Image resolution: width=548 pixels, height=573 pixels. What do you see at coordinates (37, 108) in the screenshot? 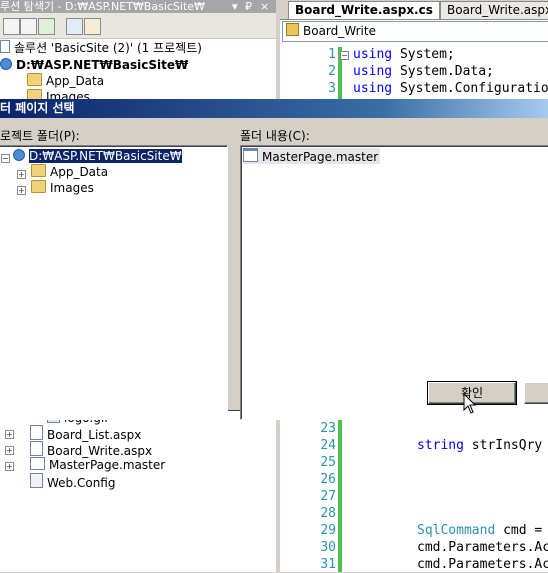
I see `dialog-title: 터 페이지 선택` at bounding box center [37, 108].